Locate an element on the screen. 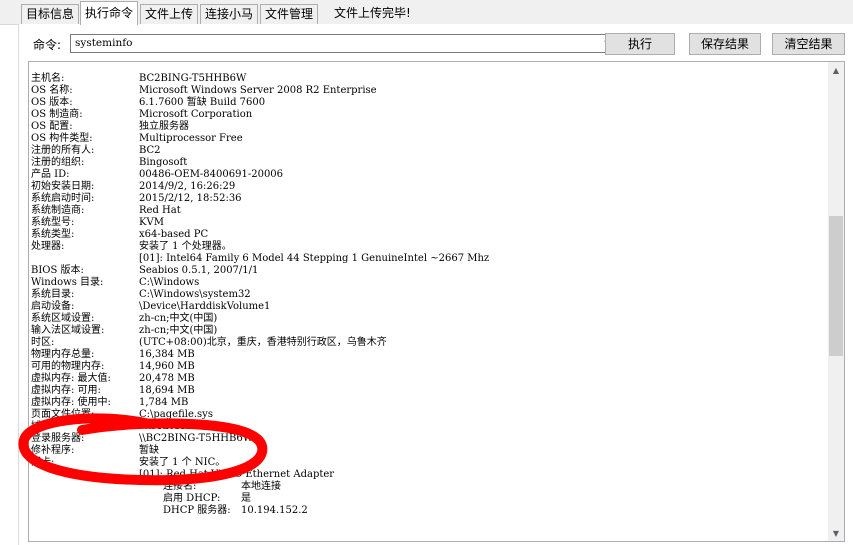  command-input: systeminfo ▼ is located at coordinates (343, 43).